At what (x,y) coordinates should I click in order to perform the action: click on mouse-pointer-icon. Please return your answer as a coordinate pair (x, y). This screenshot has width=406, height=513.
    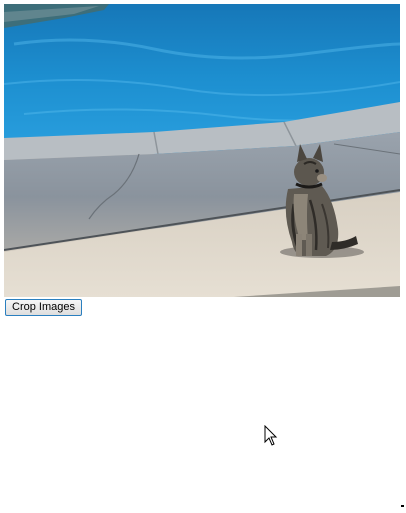
    Looking at the image, I should click on (271, 435).